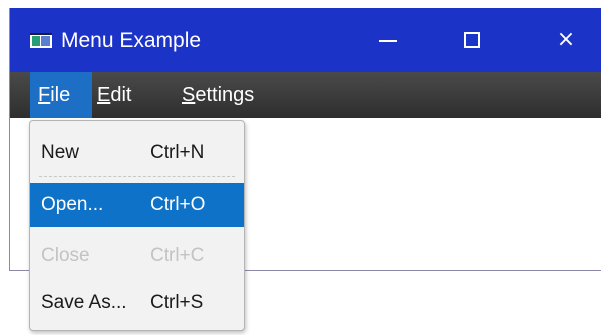 This screenshot has height=335, width=601. Describe the element at coordinates (177, 152) in the screenshot. I see `menu-item-shortcut: Ctrl+N` at that location.